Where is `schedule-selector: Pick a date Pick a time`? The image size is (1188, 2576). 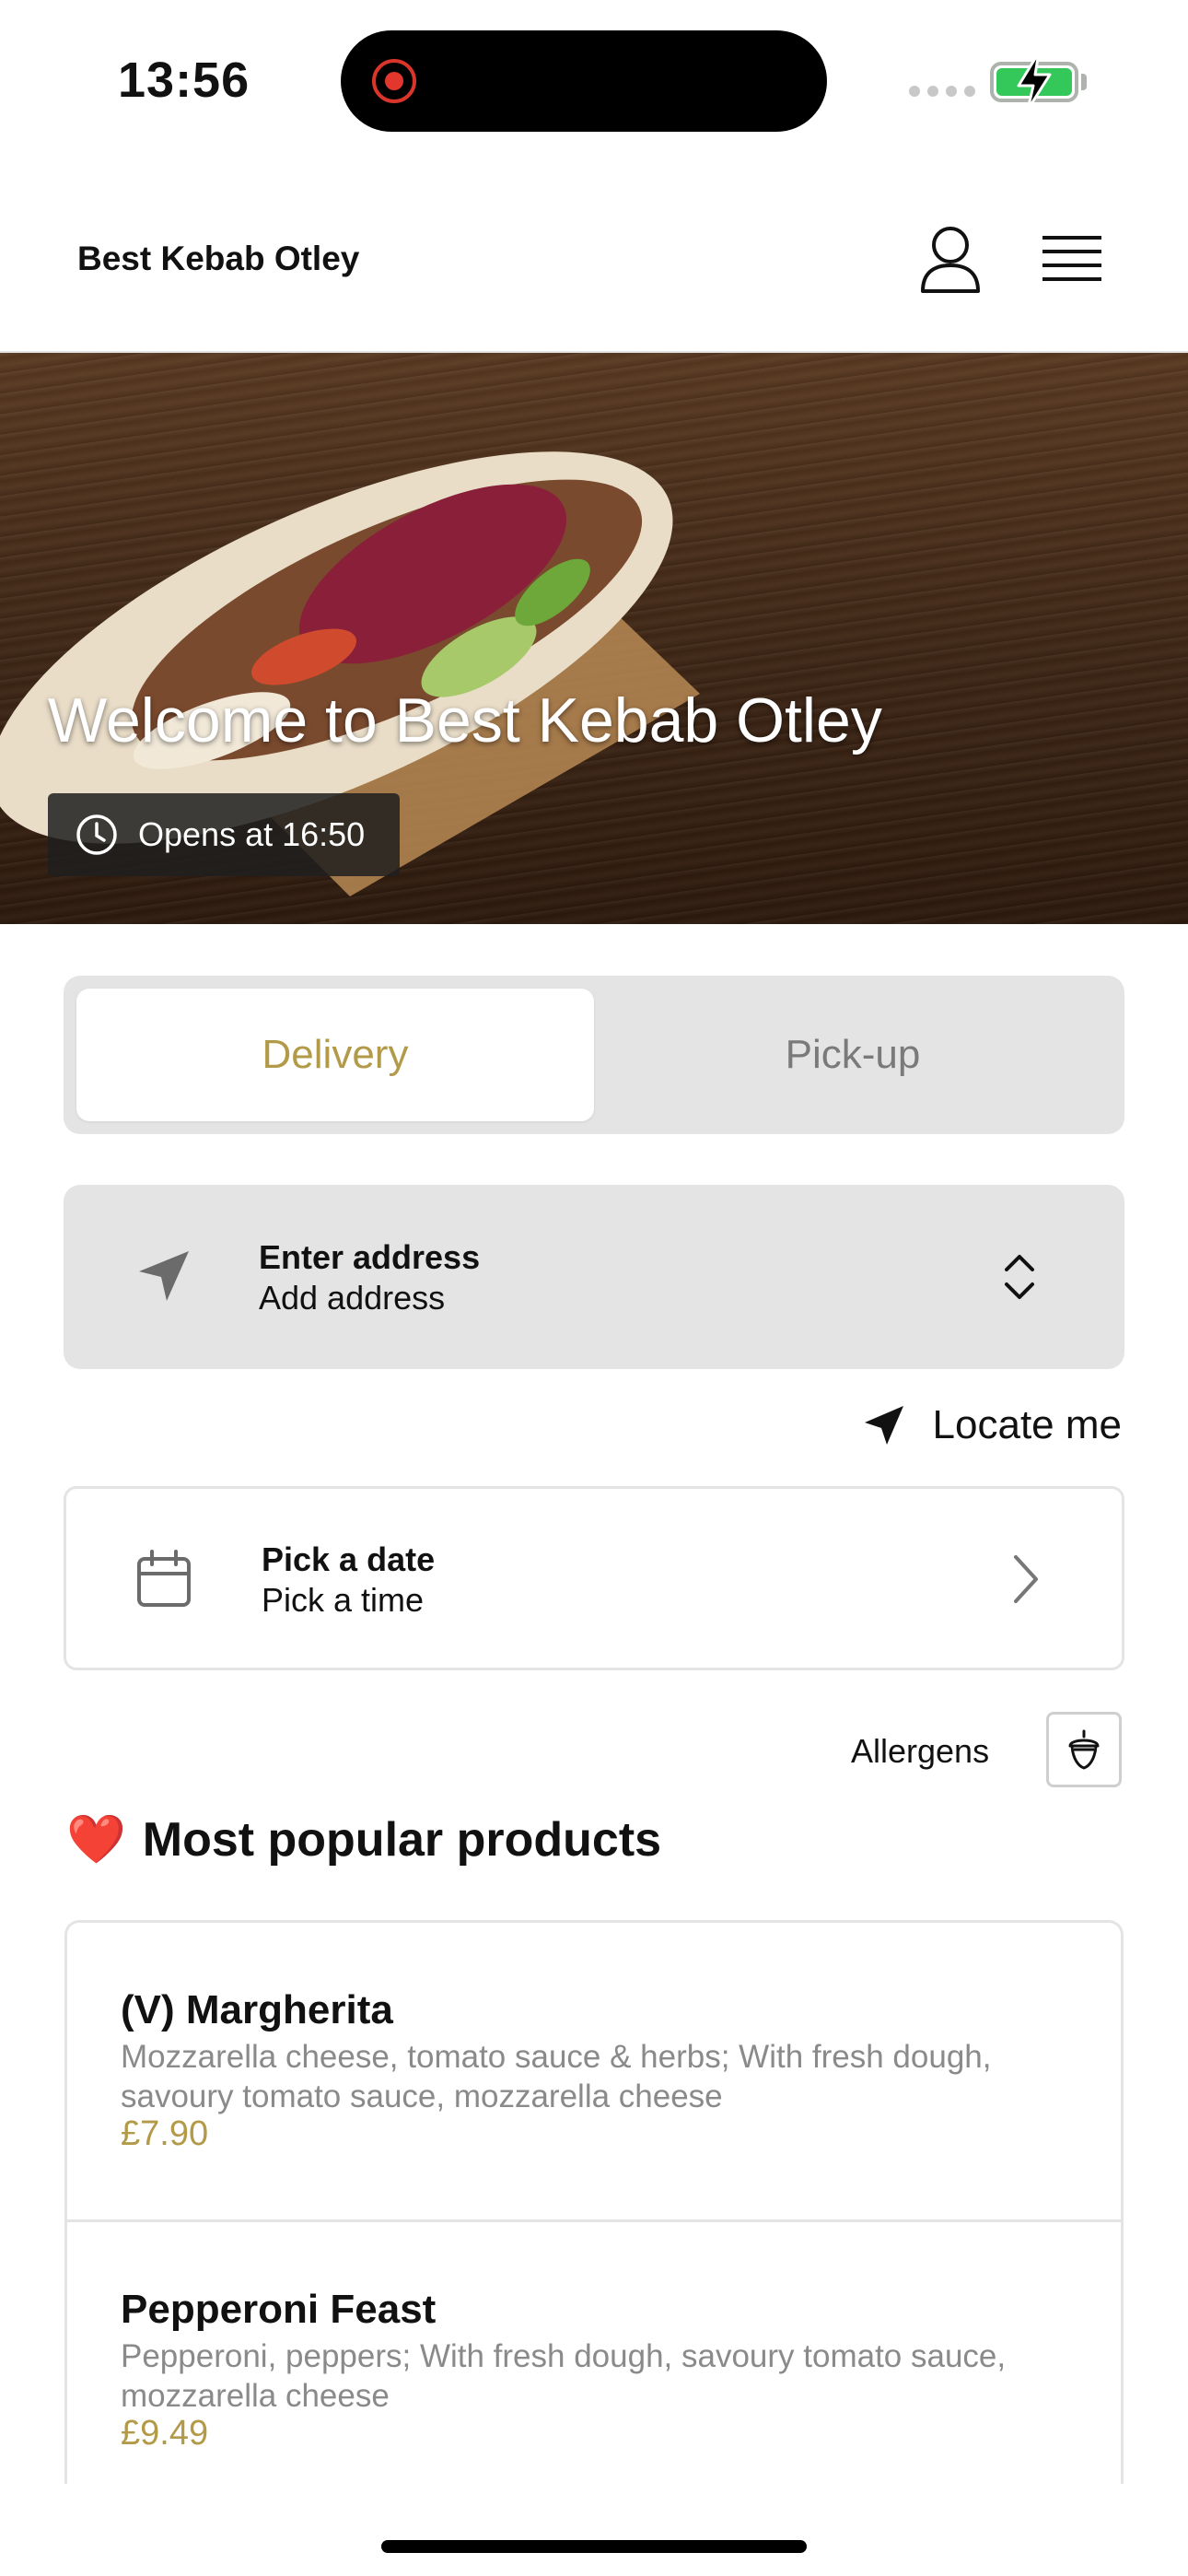
schedule-selector: Pick a date Pick a time is located at coordinates (594, 1578).